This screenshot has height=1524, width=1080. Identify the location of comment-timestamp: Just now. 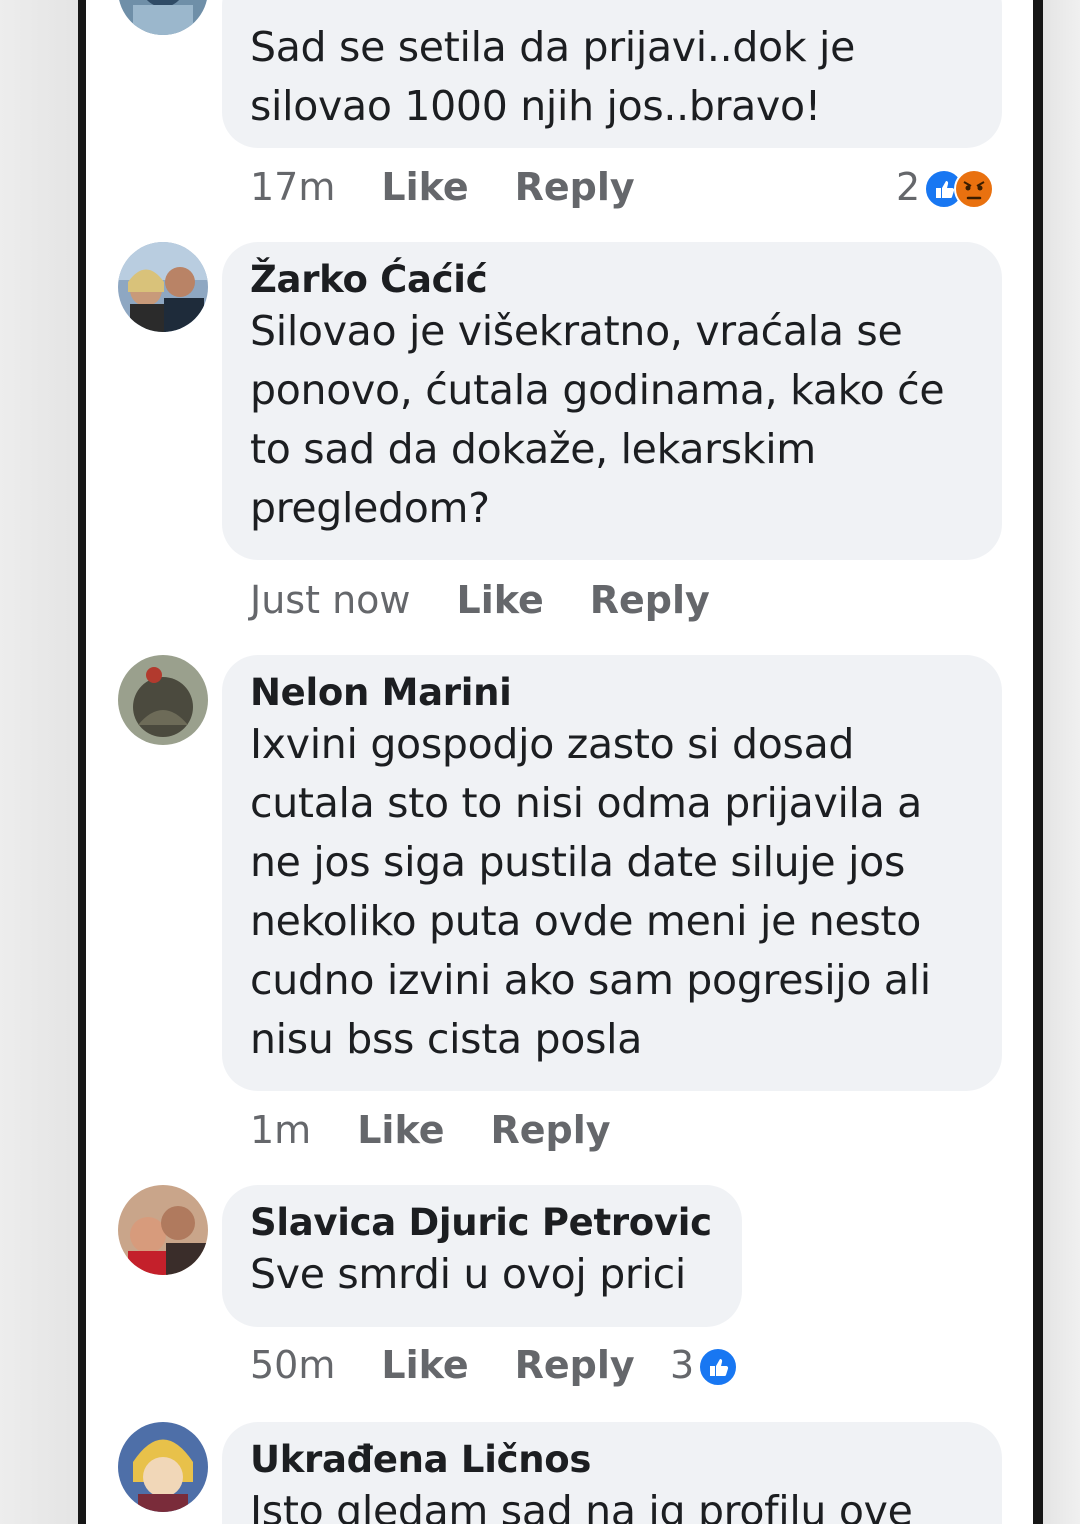
(330, 600).